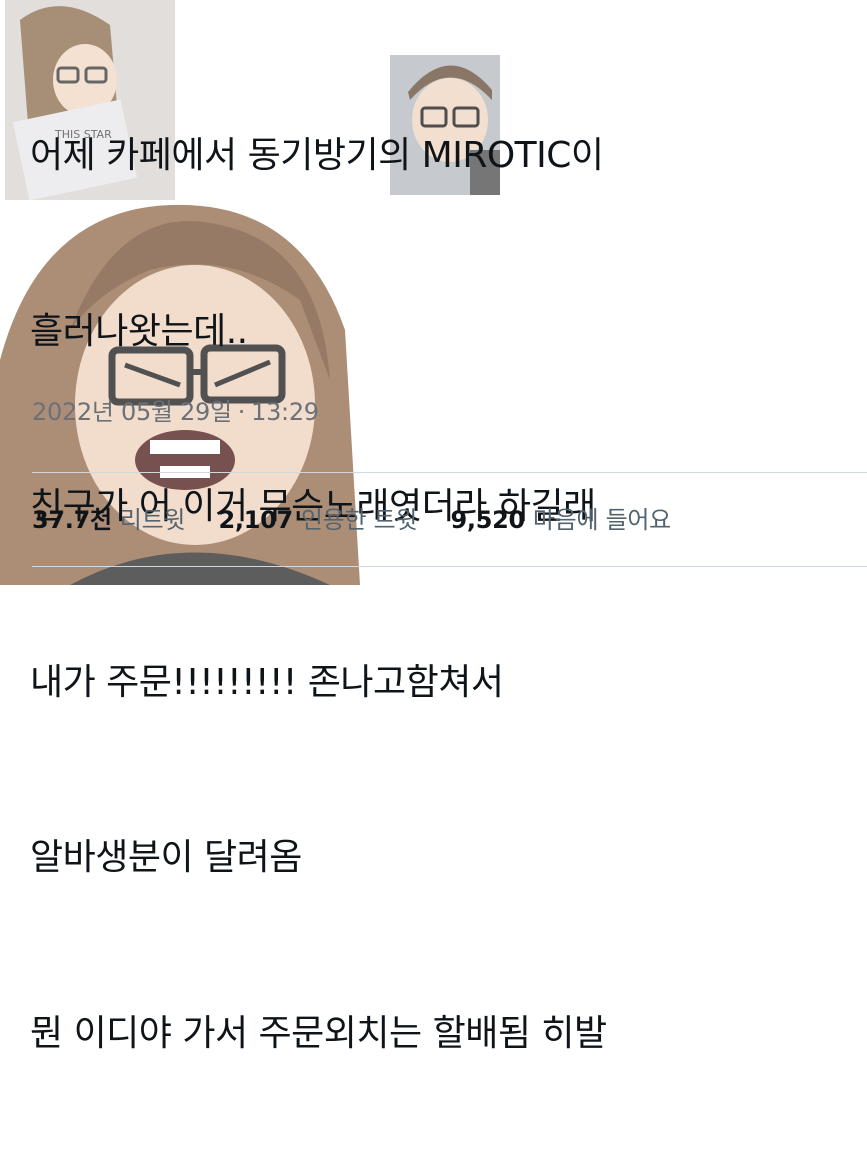 This screenshot has height=1170, width=867. Describe the element at coordinates (318, 1033) in the screenshot. I see `tweet-text-line: 뭔 이디야 가서 주문외치는 할배됨 히발` at that location.